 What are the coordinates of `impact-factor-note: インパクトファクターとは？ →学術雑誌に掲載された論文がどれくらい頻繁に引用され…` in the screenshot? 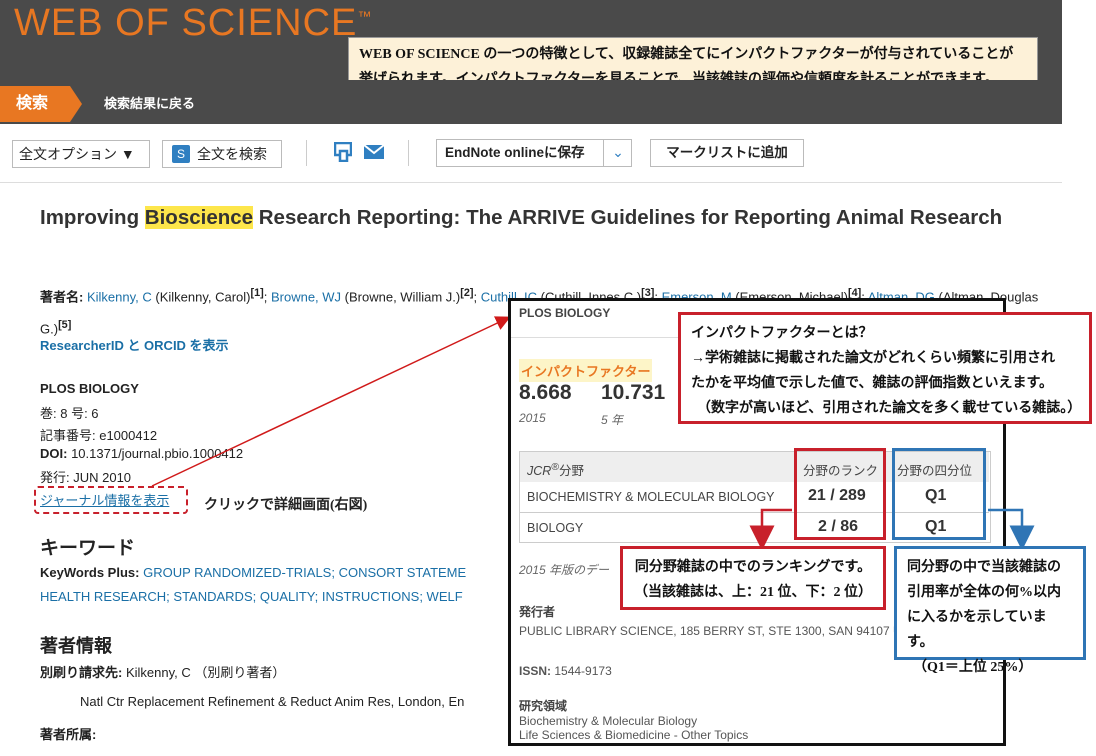 It's located at (885, 368).